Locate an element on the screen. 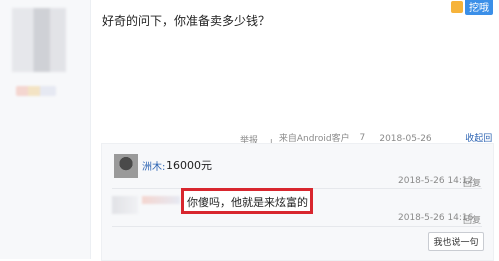 This screenshot has width=499, height=261. comment-reply-link: 回复 is located at coordinates (472, 219).